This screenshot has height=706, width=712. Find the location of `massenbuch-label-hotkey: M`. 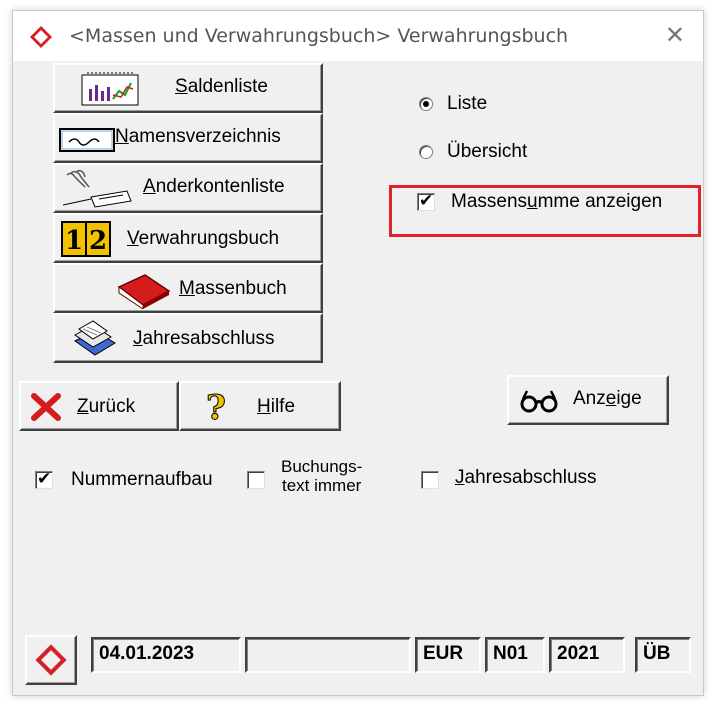

massenbuch-label-hotkey: M is located at coordinates (187, 288).